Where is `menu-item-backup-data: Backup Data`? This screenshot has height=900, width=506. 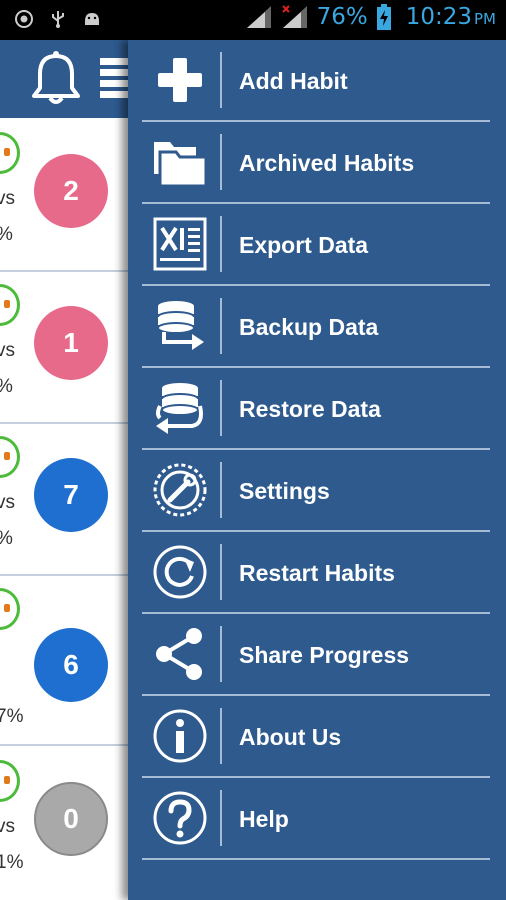
menu-item-backup-data: Backup Data is located at coordinates (316, 327).